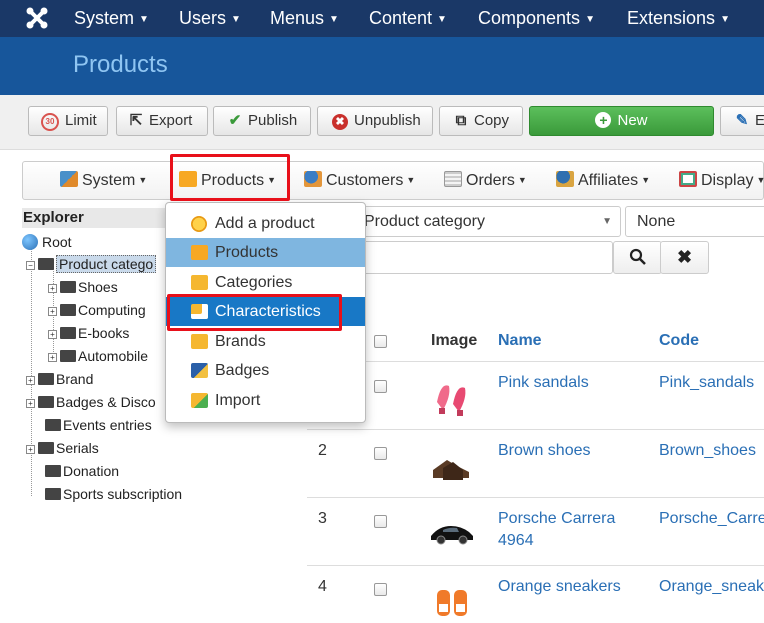 This screenshot has height=623, width=764. Describe the element at coordinates (382, 66) in the screenshot. I see `title-bar: Products` at that location.